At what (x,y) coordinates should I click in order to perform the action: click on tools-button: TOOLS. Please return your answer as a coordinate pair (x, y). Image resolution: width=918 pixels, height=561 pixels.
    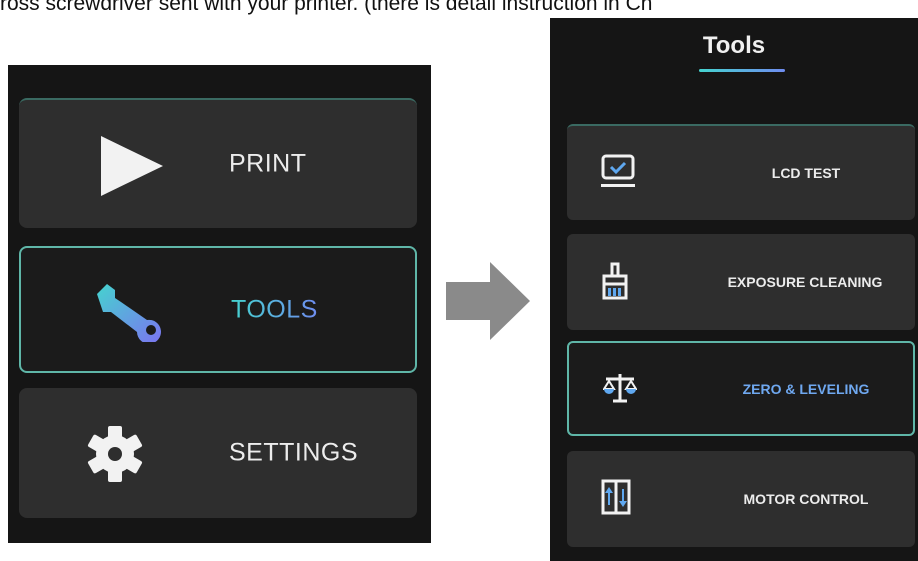
    Looking at the image, I should click on (218, 309).